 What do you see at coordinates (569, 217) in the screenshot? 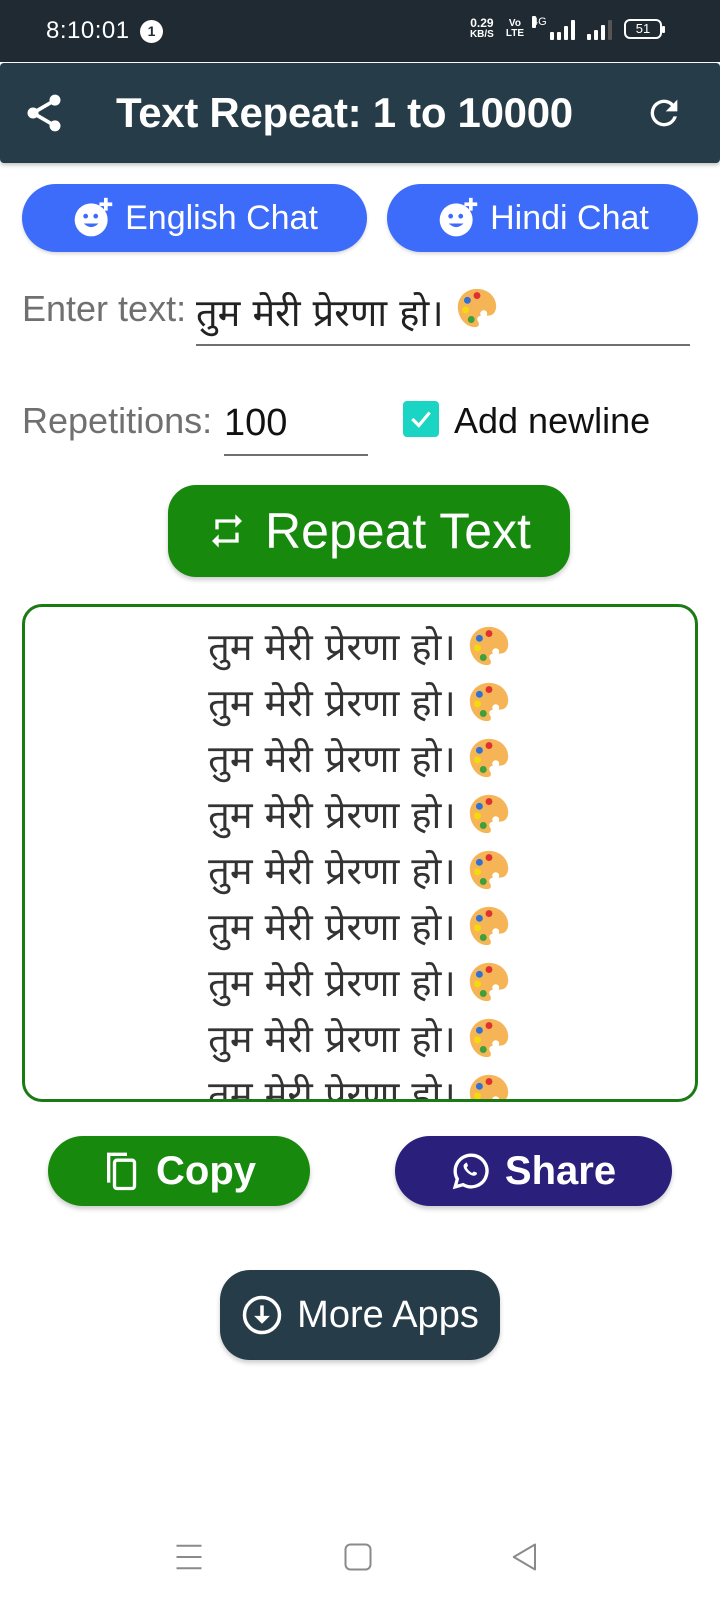
I see `hindi-chat-label: Hindi Chat` at bounding box center [569, 217].